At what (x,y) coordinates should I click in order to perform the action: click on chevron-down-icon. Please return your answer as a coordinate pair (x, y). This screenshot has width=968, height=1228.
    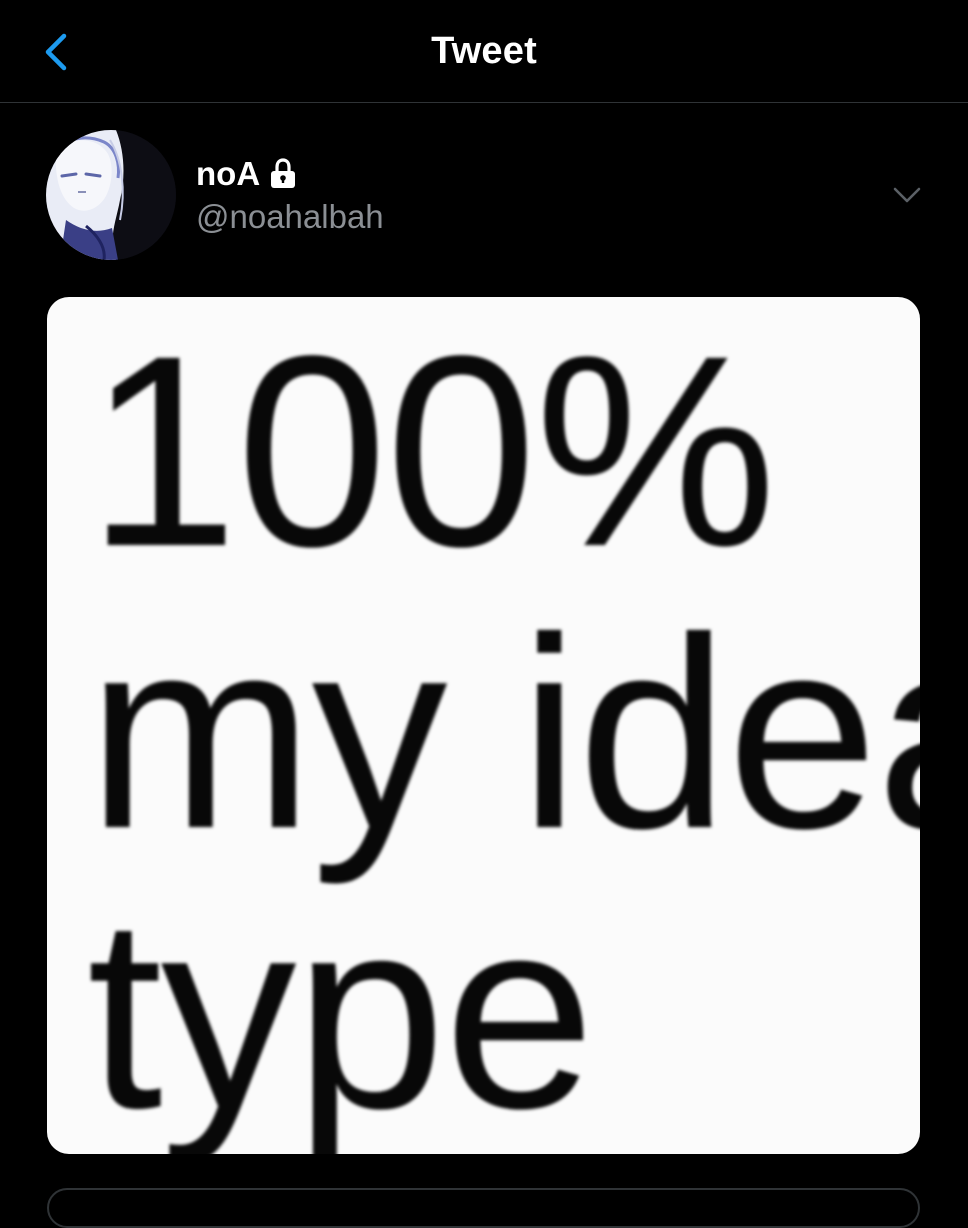
    Looking at the image, I should click on (907, 195).